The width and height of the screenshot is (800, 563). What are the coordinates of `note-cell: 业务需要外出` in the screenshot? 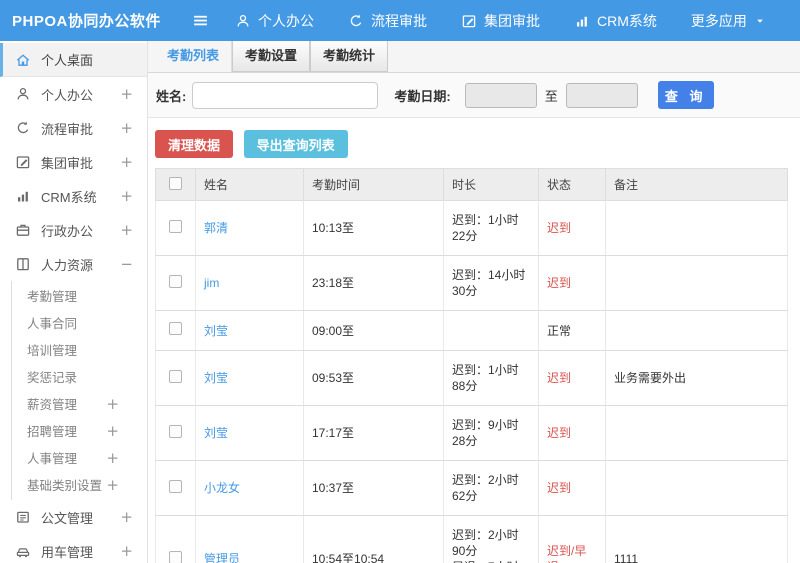 It's located at (696, 378).